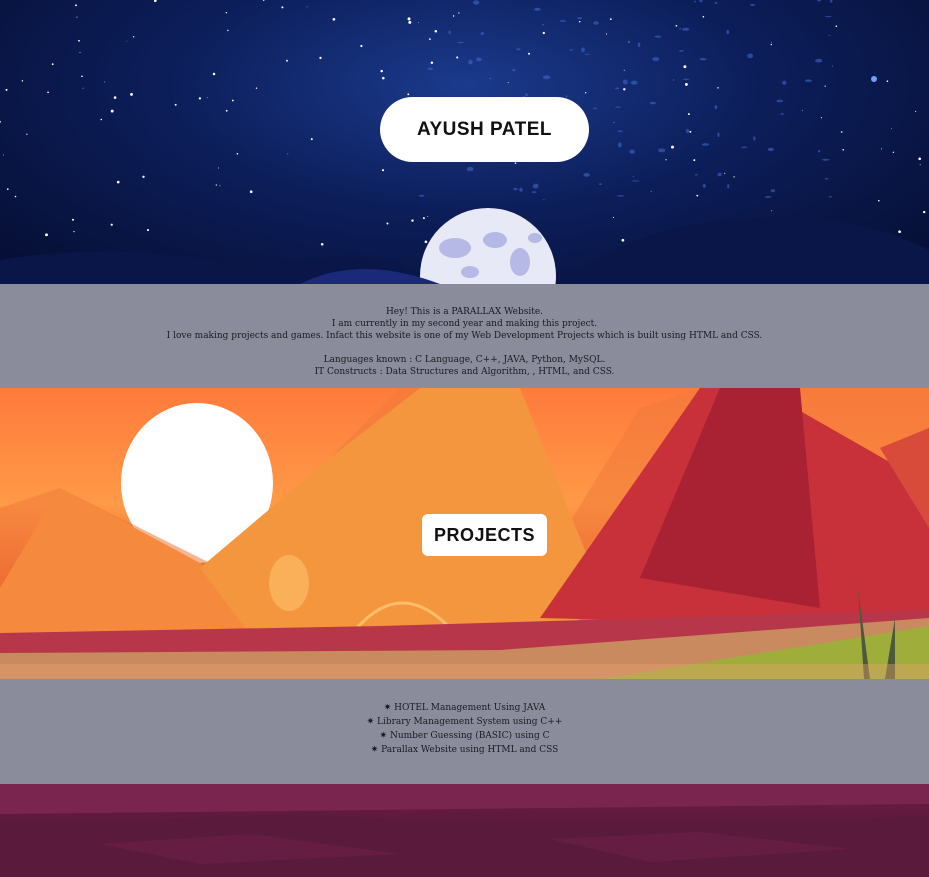  I want to click on footer-illustration-section, so click(464, 830).